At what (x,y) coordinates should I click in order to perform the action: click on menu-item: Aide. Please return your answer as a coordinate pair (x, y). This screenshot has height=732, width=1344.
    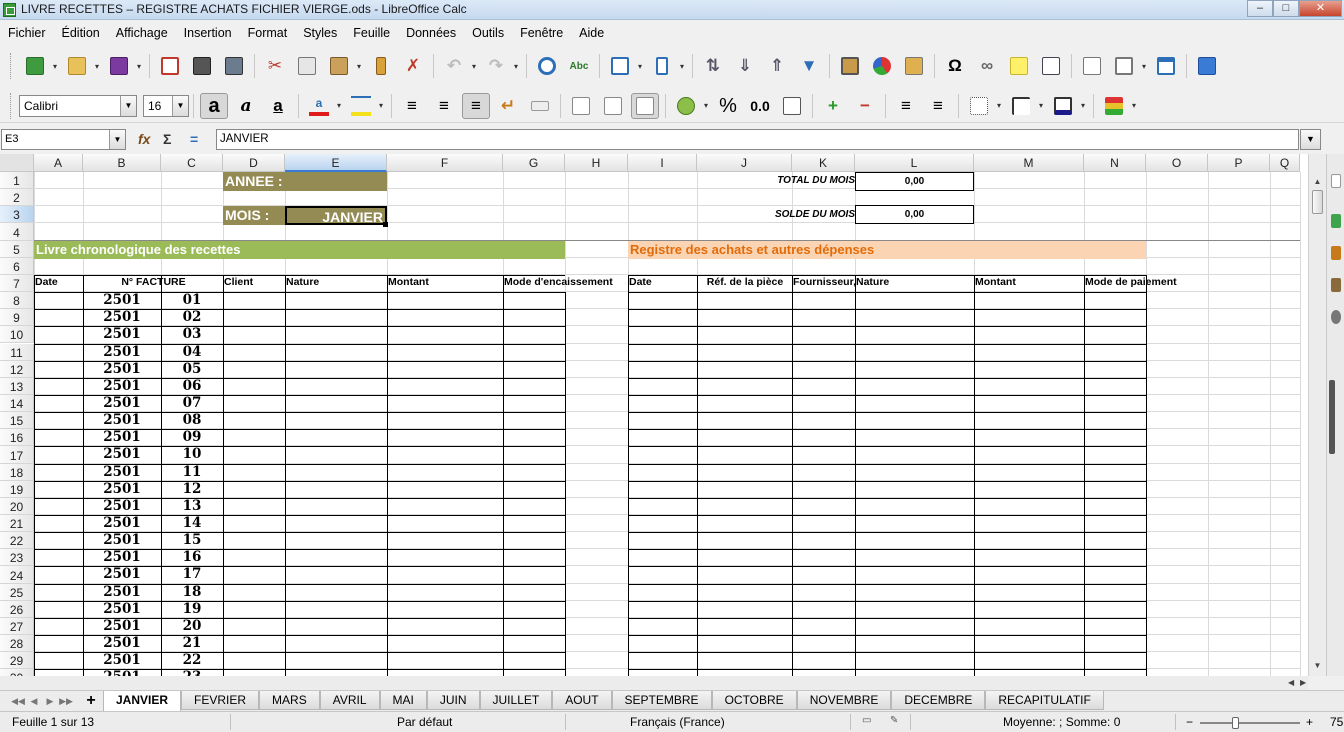
    Looking at the image, I should click on (591, 33).